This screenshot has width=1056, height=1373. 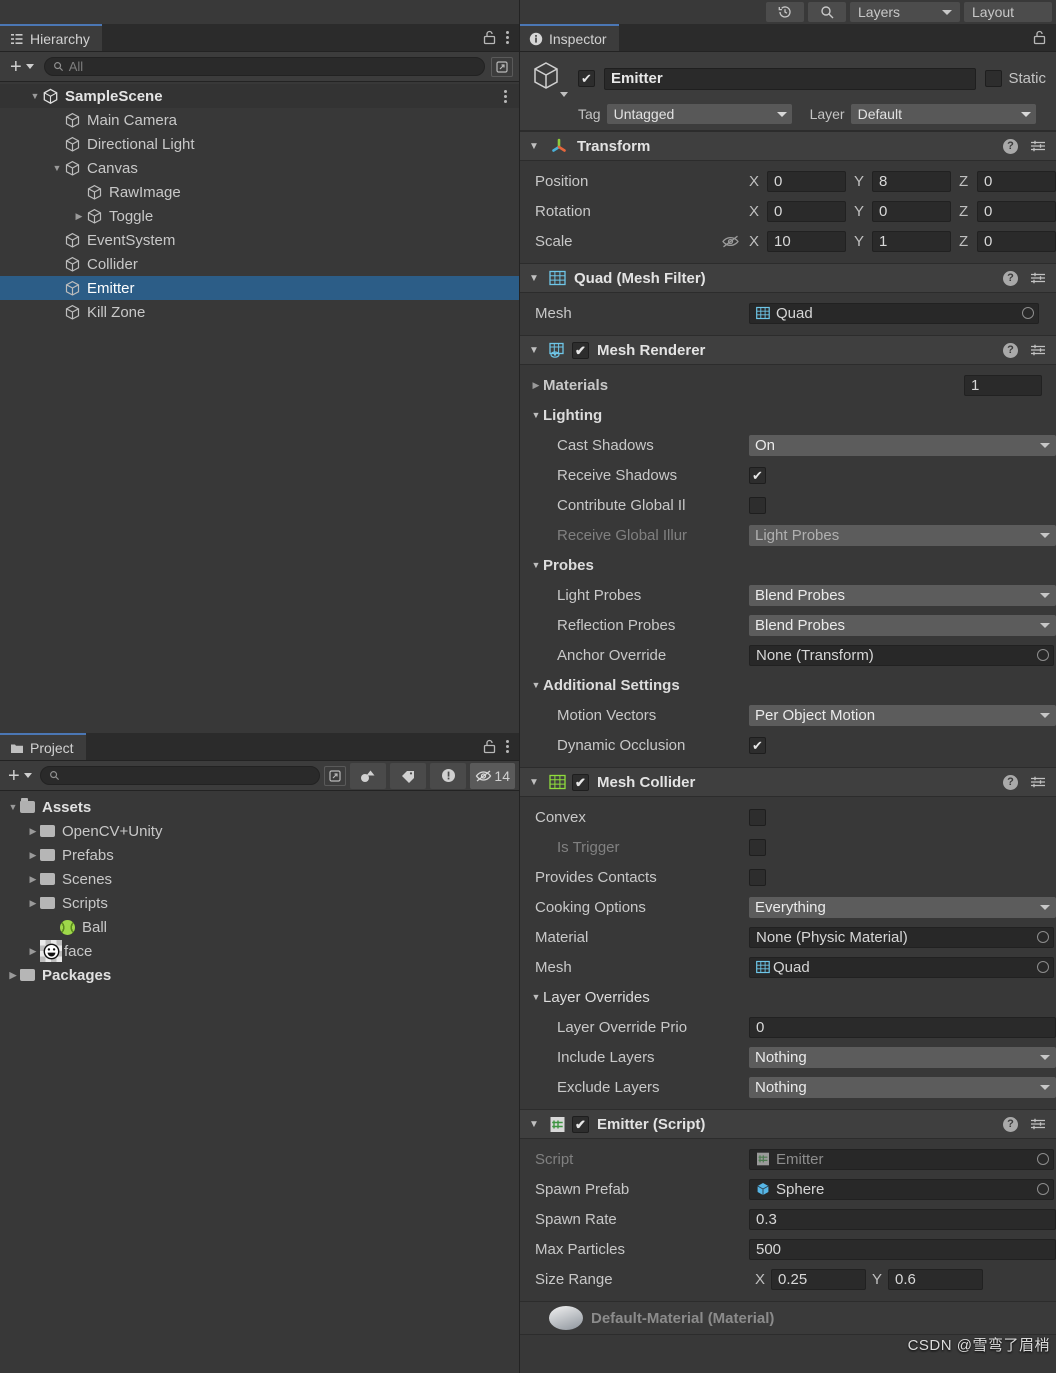 What do you see at coordinates (902, 1027) in the screenshot?
I see `layer-override-priority-input: 0` at bounding box center [902, 1027].